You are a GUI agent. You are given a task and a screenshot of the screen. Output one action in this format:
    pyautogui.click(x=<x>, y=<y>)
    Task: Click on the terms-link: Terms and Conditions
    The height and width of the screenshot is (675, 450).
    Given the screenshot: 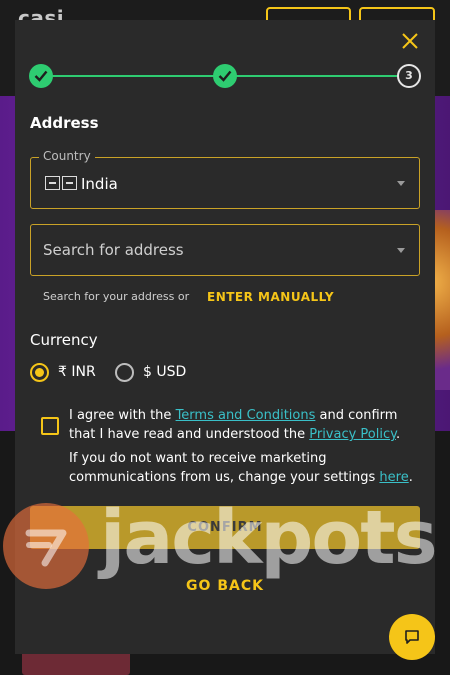 What is the action you would take?
    pyautogui.click(x=246, y=415)
    